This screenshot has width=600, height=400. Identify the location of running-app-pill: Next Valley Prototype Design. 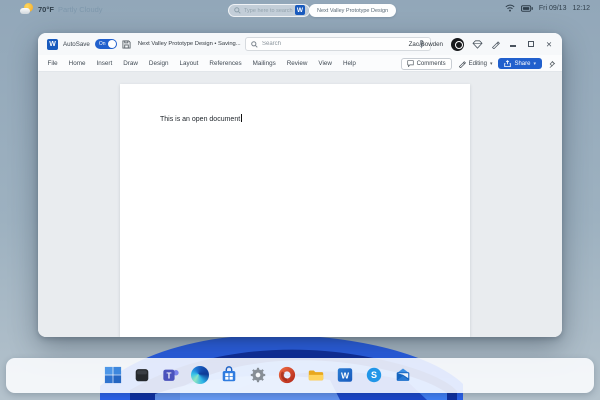
(353, 10).